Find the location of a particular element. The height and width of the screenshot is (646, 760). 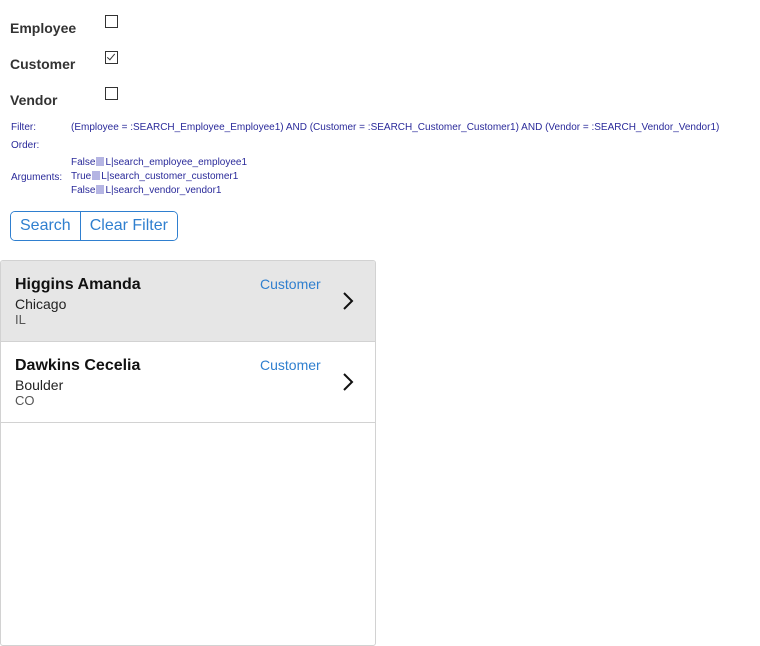

argument-name: search_customer_customer1 is located at coordinates (174, 176).